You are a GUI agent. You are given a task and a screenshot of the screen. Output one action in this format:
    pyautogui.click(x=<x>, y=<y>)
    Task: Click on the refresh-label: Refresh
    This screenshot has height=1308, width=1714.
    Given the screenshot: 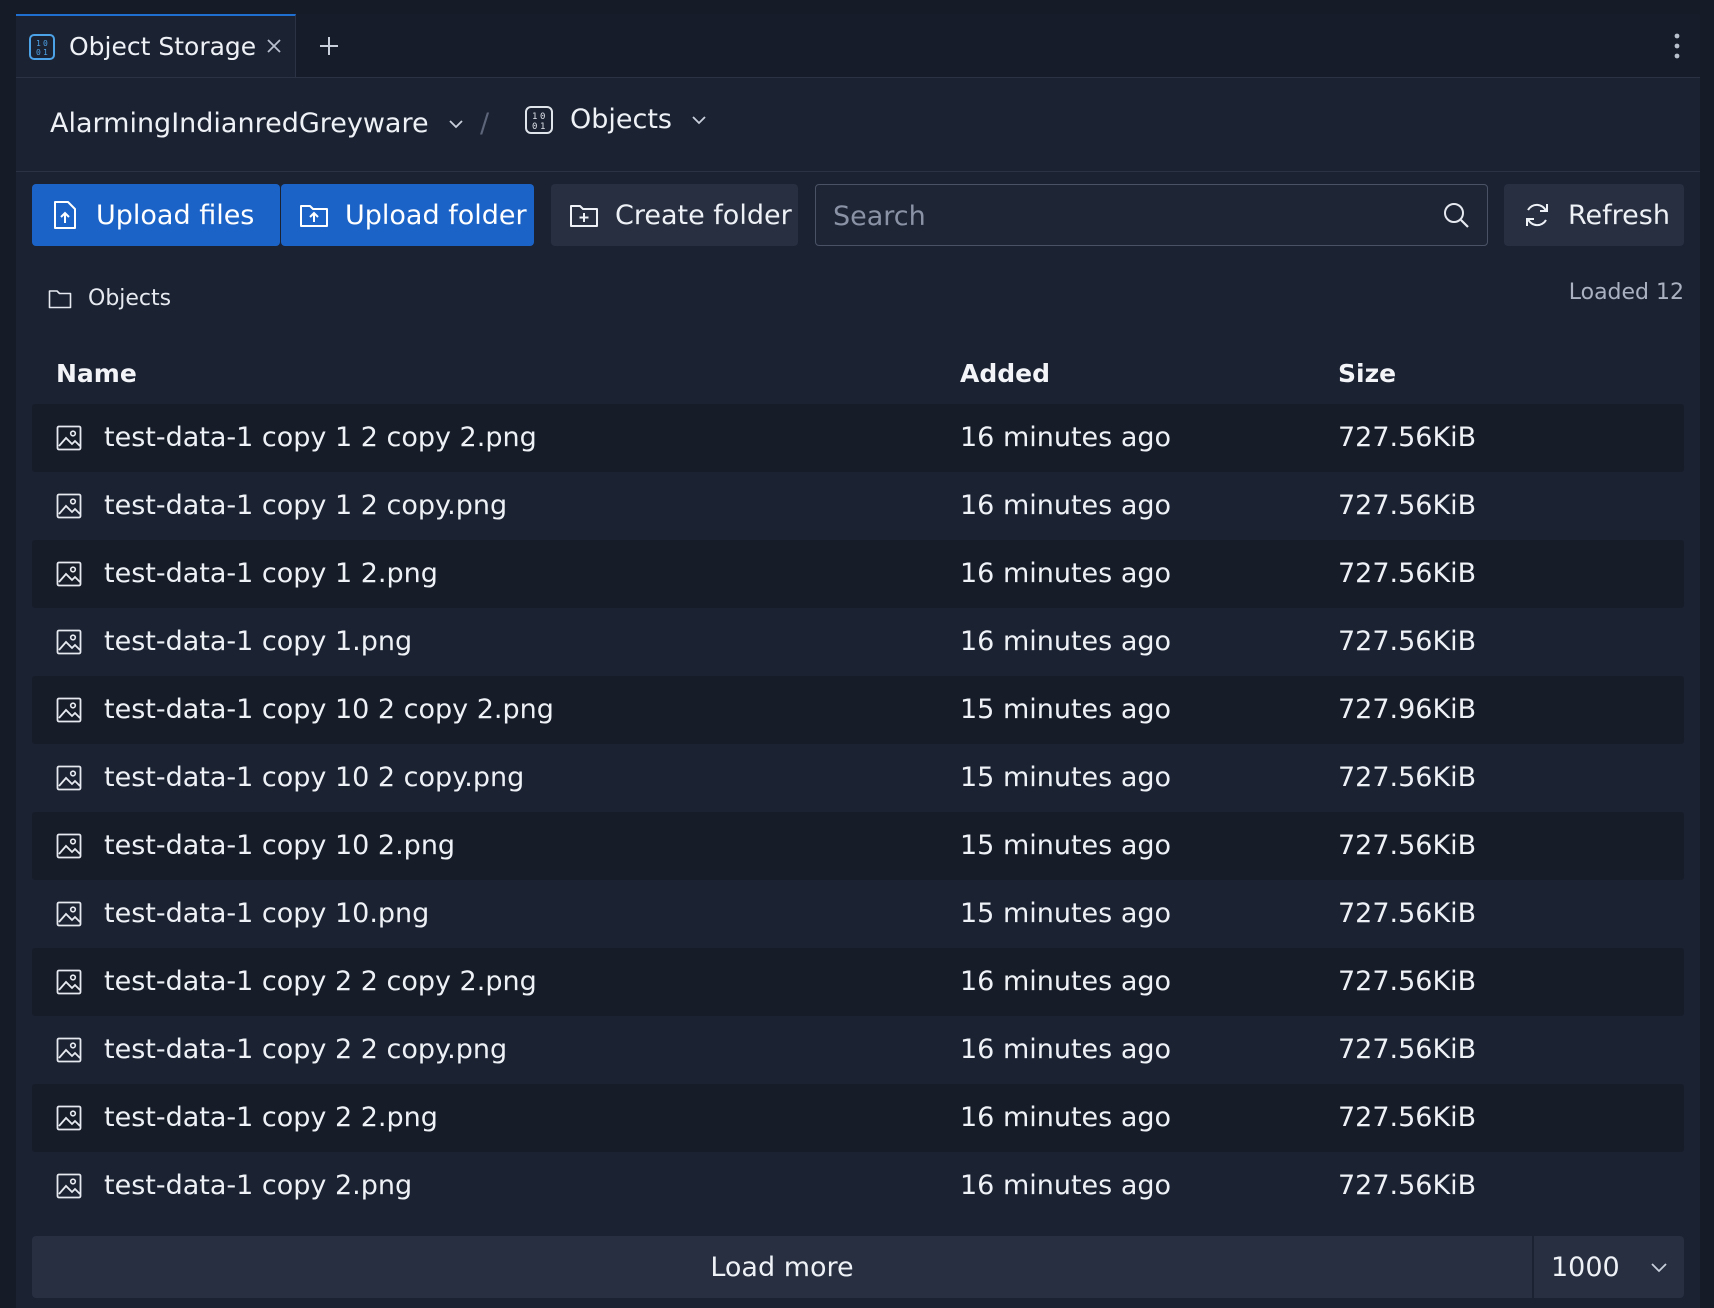 What is the action you would take?
    pyautogui.click(x=1619, y=215)
    